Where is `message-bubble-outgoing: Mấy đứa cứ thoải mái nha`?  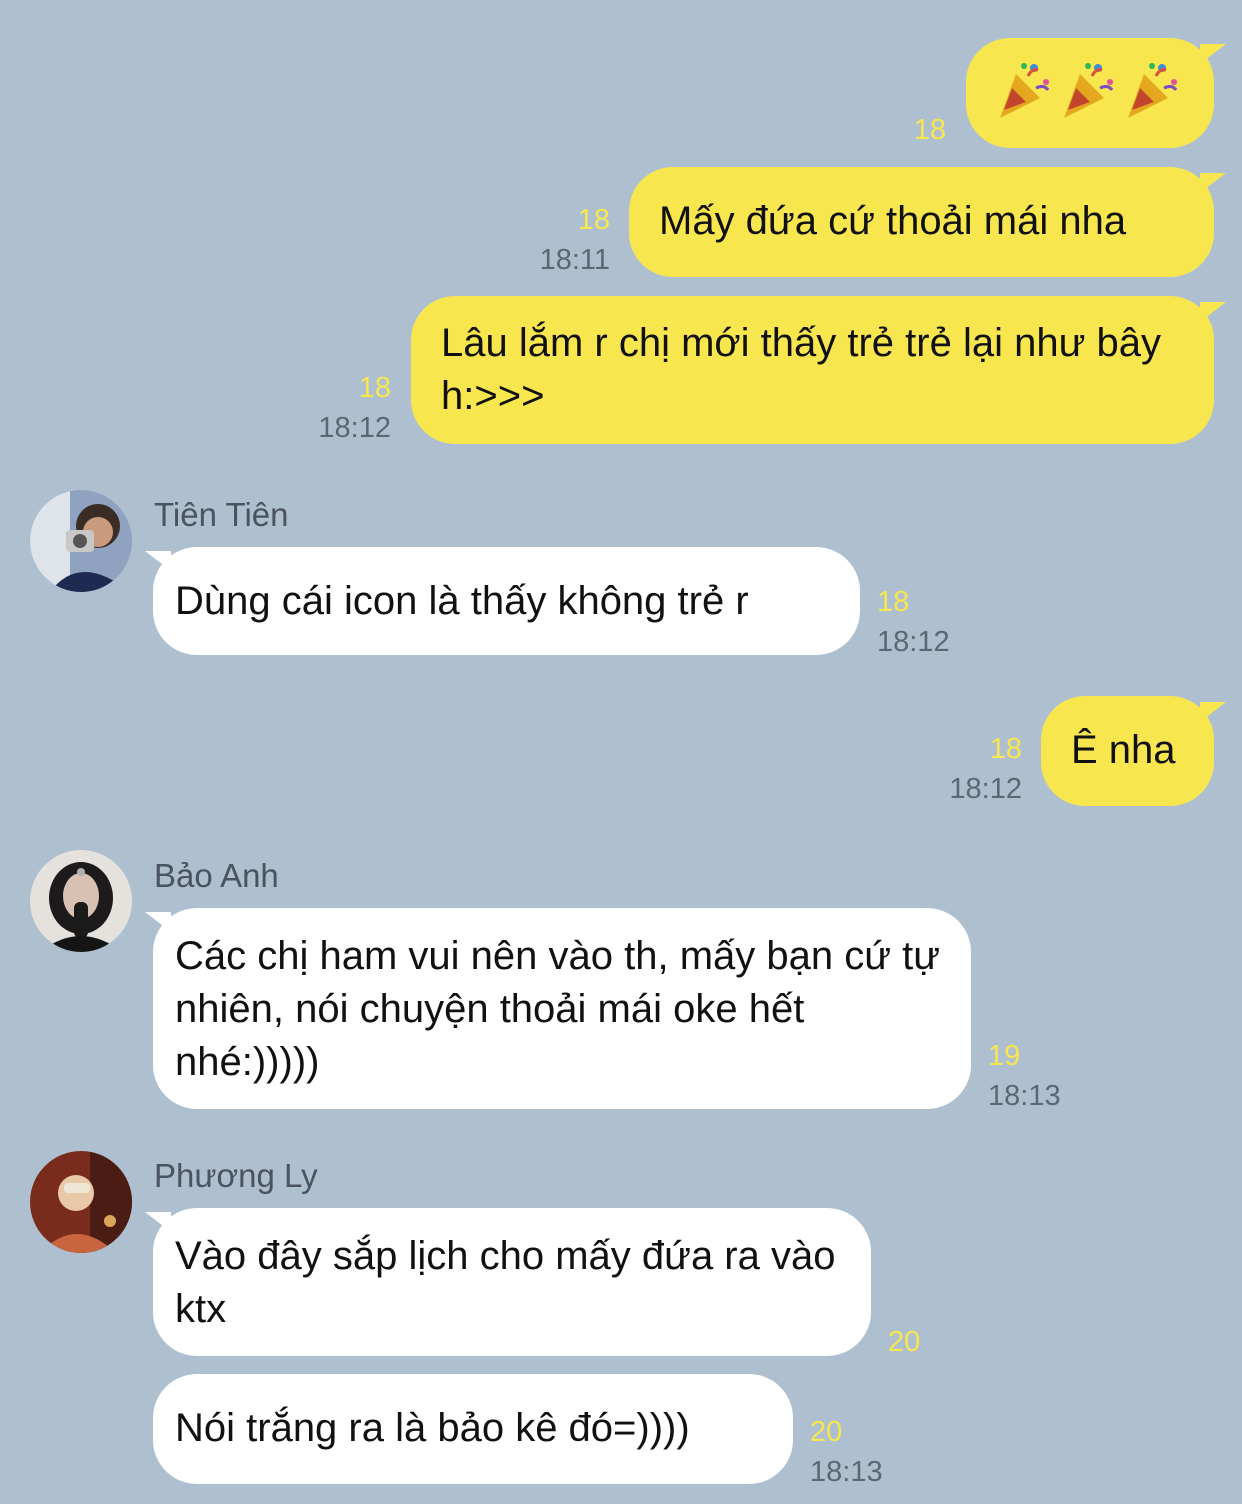 message-bubble-outgoing: Mấy đứa cứ thoải mái nha is located at coordinates (921, 222).